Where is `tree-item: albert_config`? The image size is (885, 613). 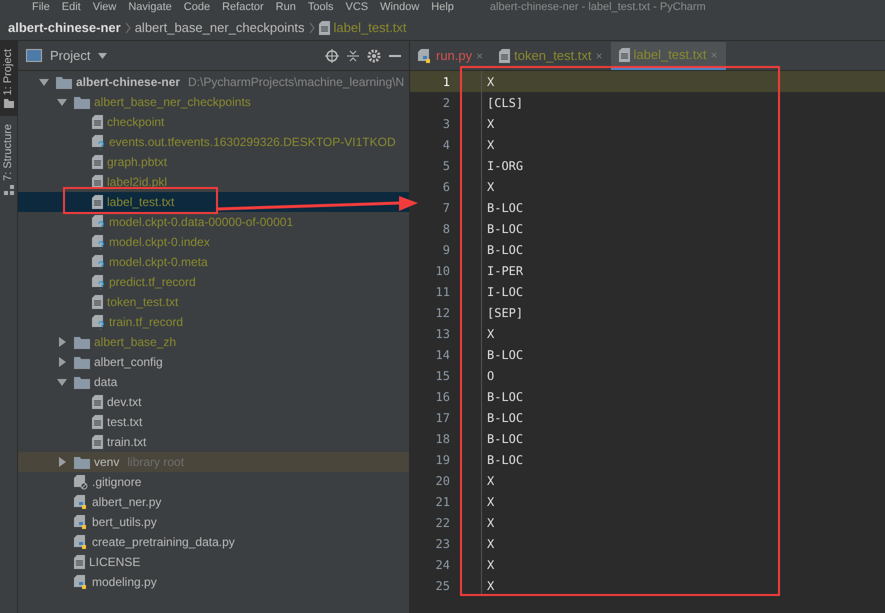 tree-item: albert_config is located at coordinates (213, 362).